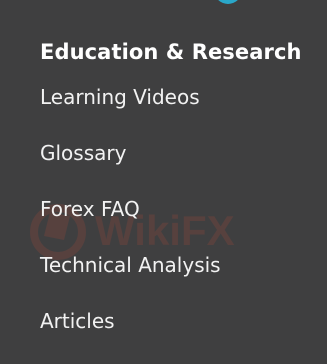 The image size is (327, 364). Describe the element at coordinates (120, 97) in the screenshot. I see `menu-item-learning-videos: Learning Videos` at that location.